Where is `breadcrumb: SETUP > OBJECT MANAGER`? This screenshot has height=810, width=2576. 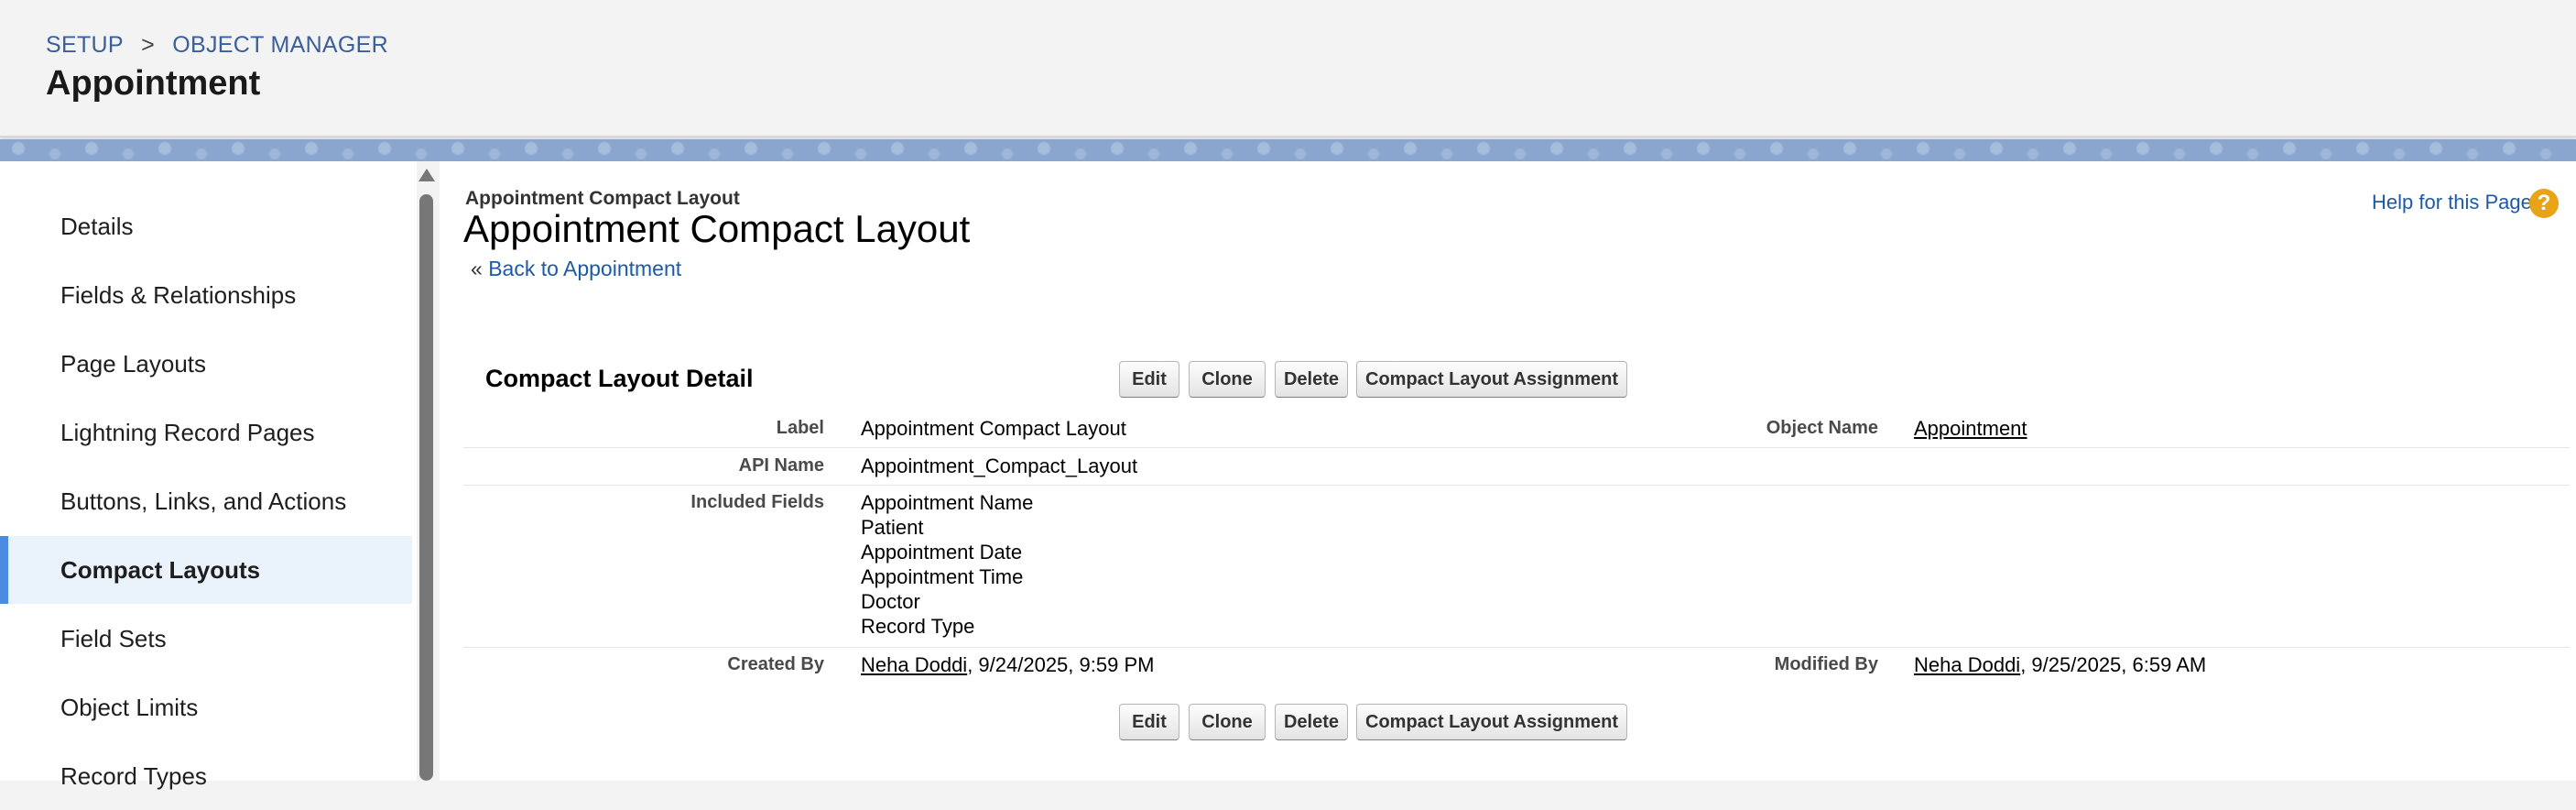 breadcrumb: SETUP > OBJECT MANAGER is located at coordinates (217, 45).